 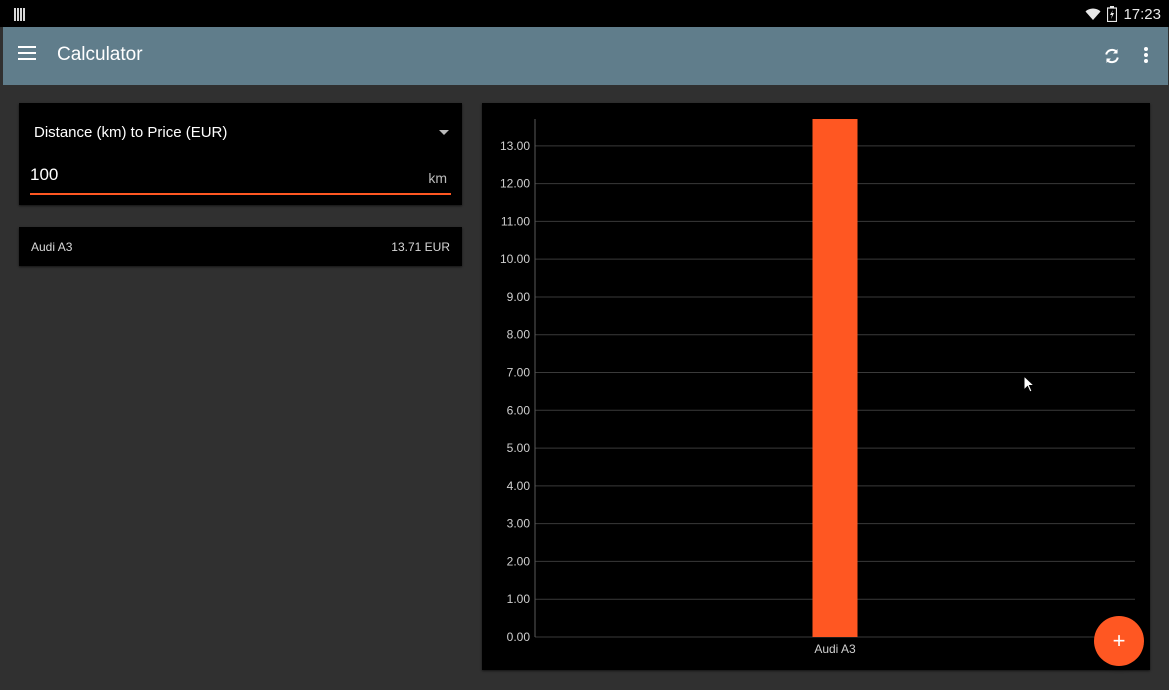 I want to click on status-bar: 17:23, so click(x=584, y=13).